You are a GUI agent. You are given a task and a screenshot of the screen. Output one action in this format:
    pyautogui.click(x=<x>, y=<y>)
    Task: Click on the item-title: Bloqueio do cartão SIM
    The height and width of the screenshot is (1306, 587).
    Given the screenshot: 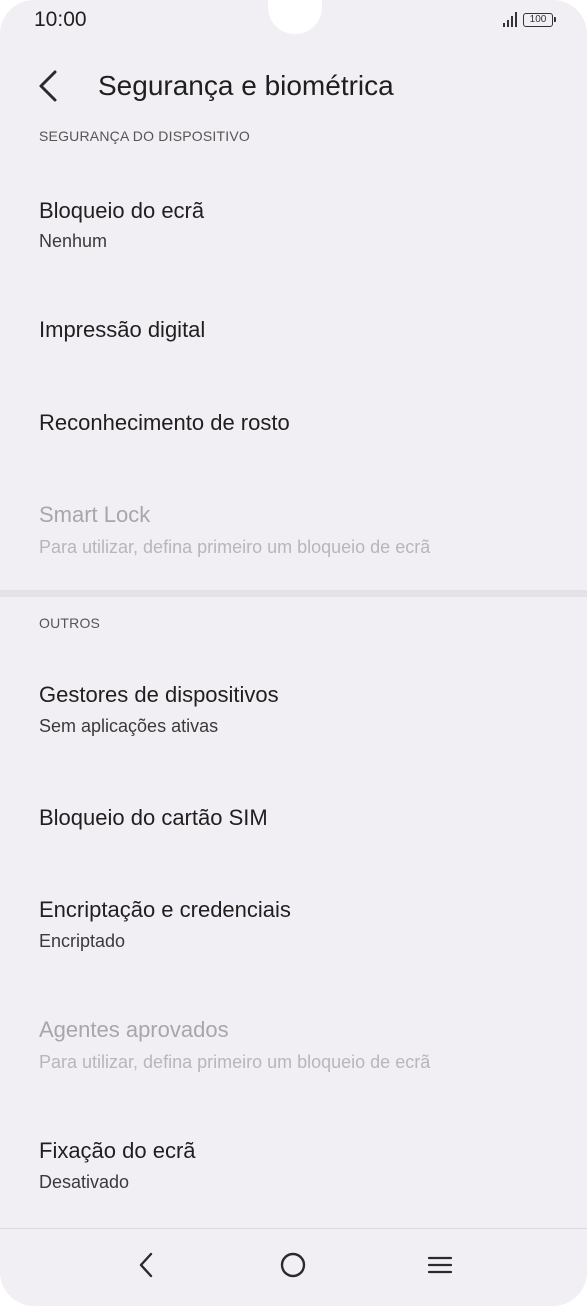 What is the action you would take?
    pyautogui.click(x=153, y=817)
    